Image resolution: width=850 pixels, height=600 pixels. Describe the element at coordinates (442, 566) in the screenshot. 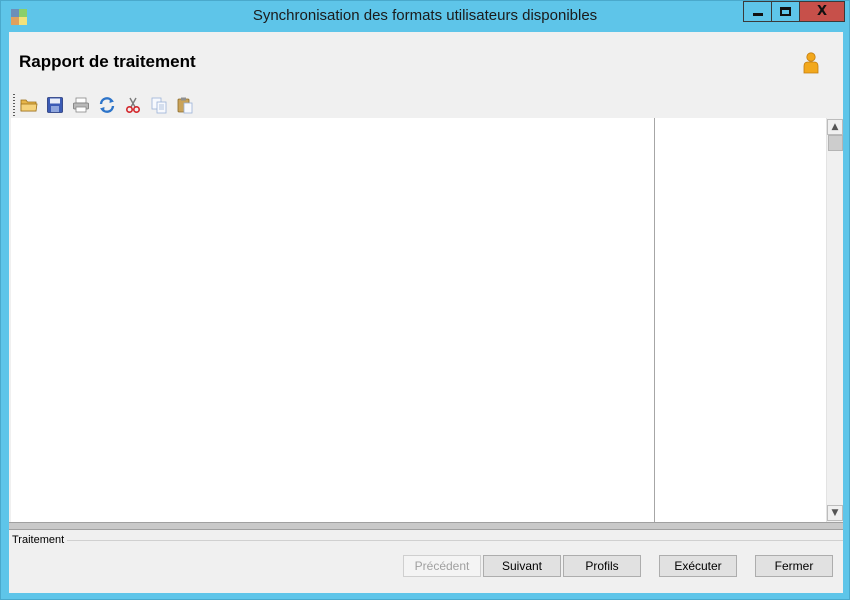

I see `previous-button: Précédent` at that location.